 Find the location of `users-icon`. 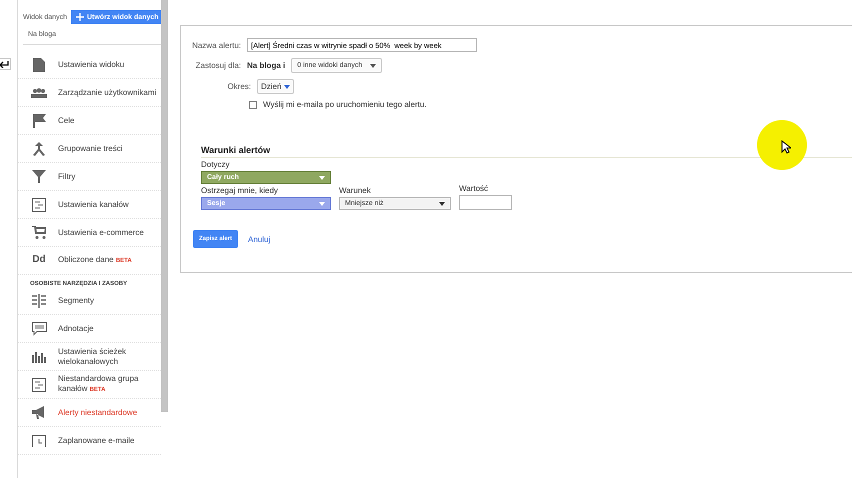

users-icon is located at coordinates (39, 93).